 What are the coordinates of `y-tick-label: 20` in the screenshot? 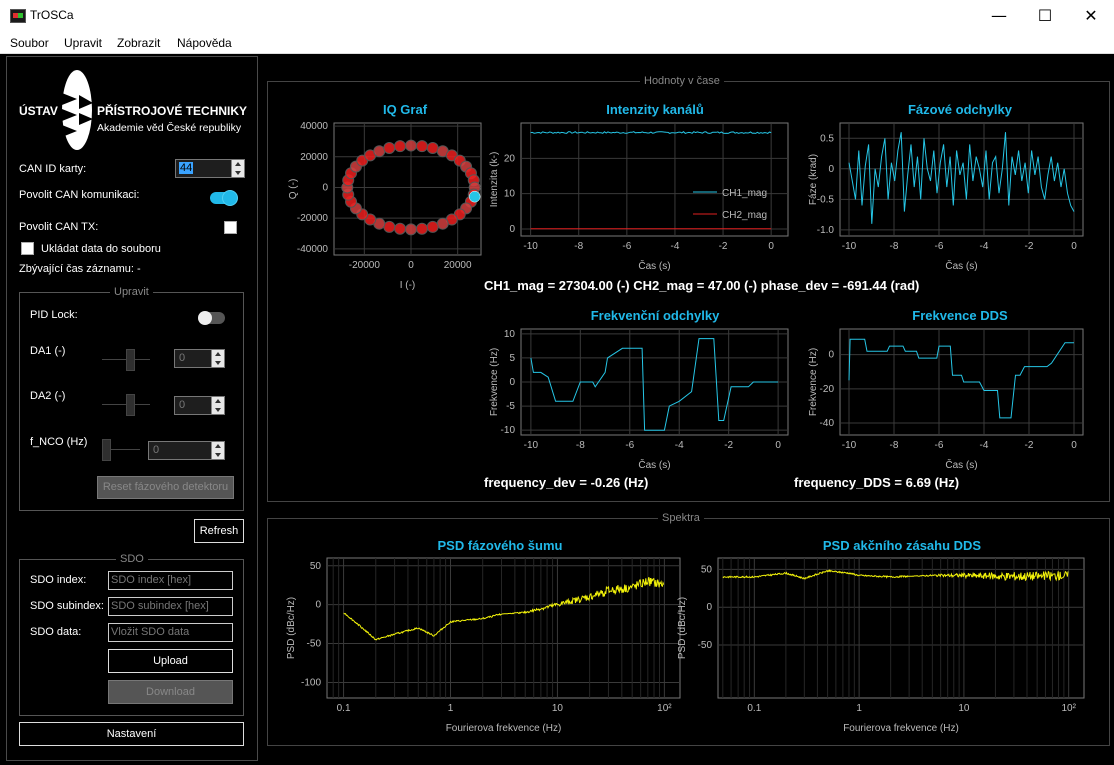 It's located at (510, 158).